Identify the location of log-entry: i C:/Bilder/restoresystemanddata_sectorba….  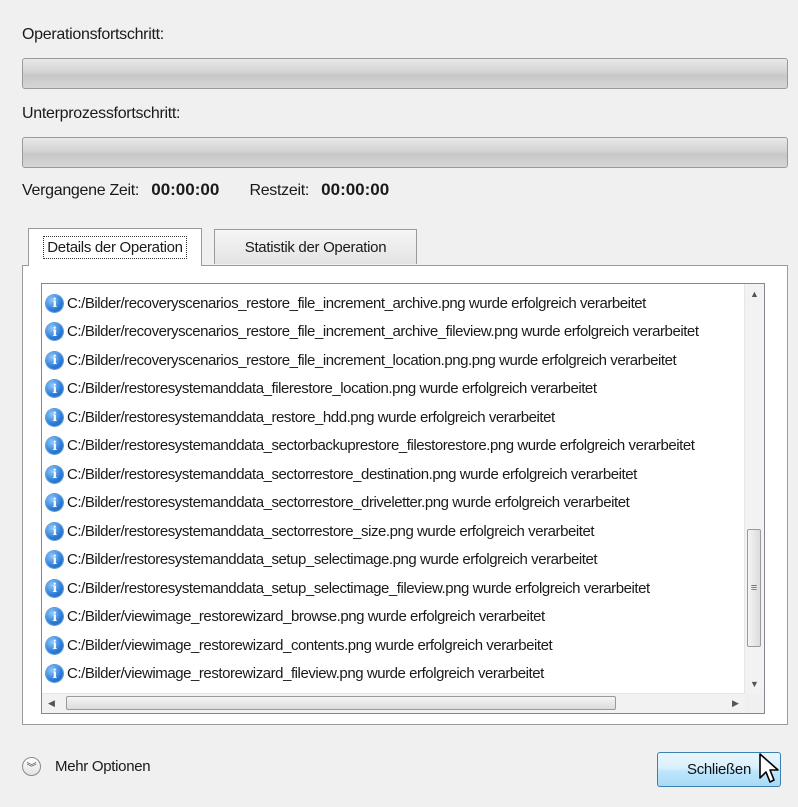
(392, 446).